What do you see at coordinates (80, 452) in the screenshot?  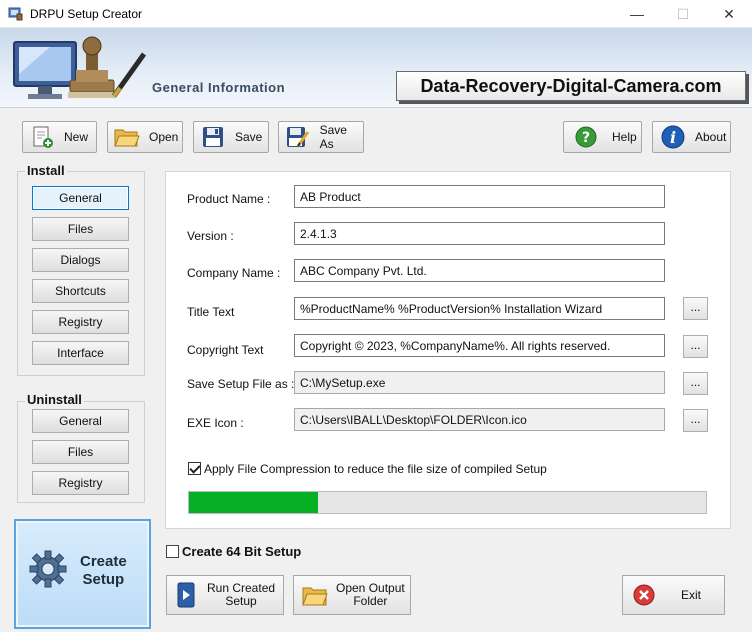 I see `uninstall-files-button: Files` at bounding box center [80, 452].